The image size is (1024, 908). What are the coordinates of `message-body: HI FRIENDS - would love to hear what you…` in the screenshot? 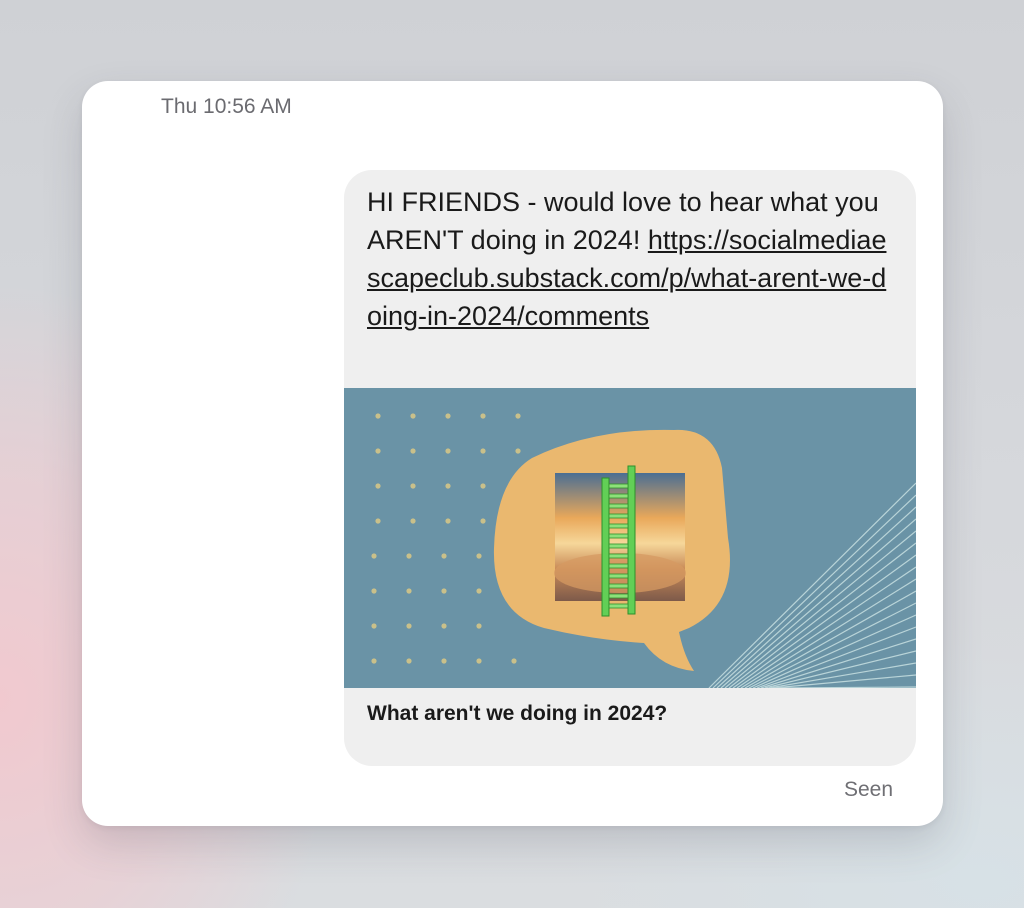 It's located at (632, 259).